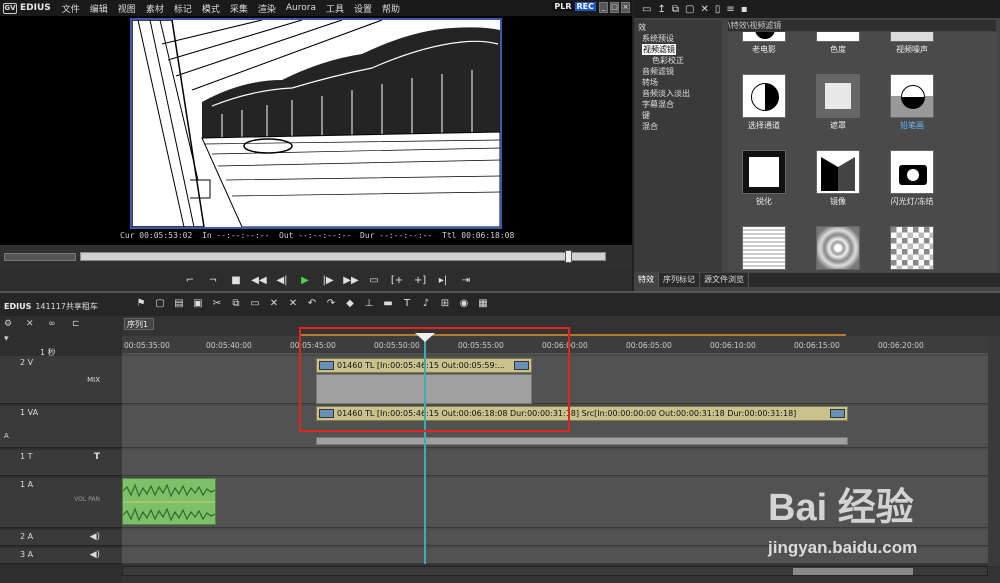 This screenshot has width=1000, height=583. I want to click on ripple-icon: ✕, so click(293, 303).